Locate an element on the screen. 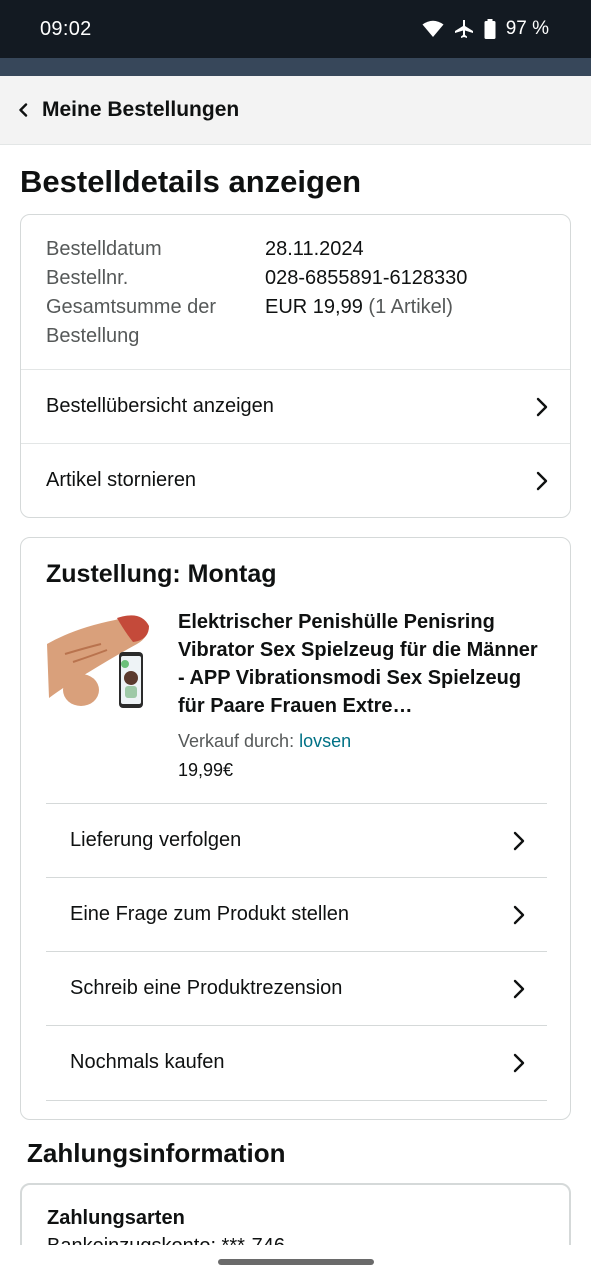  battery-percent: 97 % is located at coordinates (527, 28).